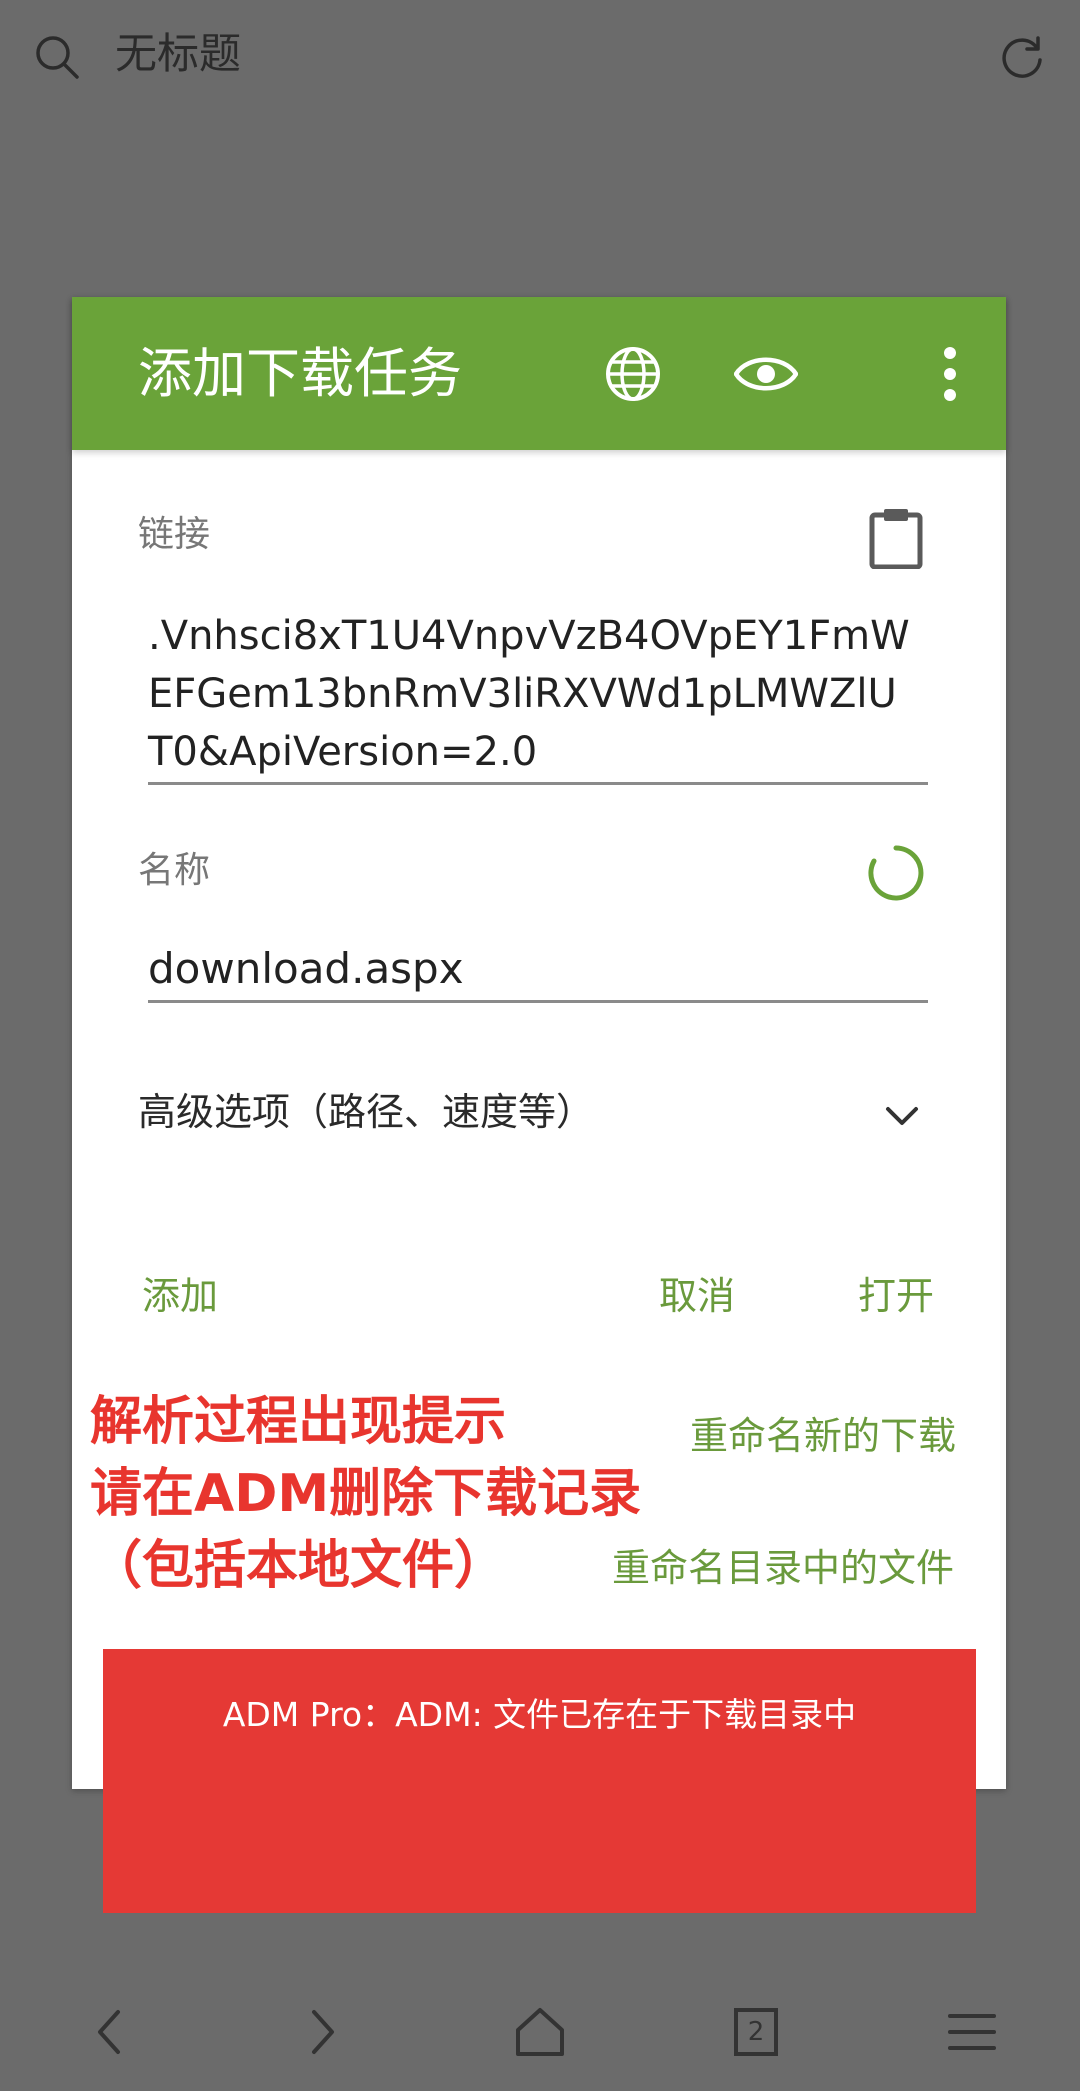 The image size is (1080, 2091). I want to click on forward-icon, so click(322, 2032).